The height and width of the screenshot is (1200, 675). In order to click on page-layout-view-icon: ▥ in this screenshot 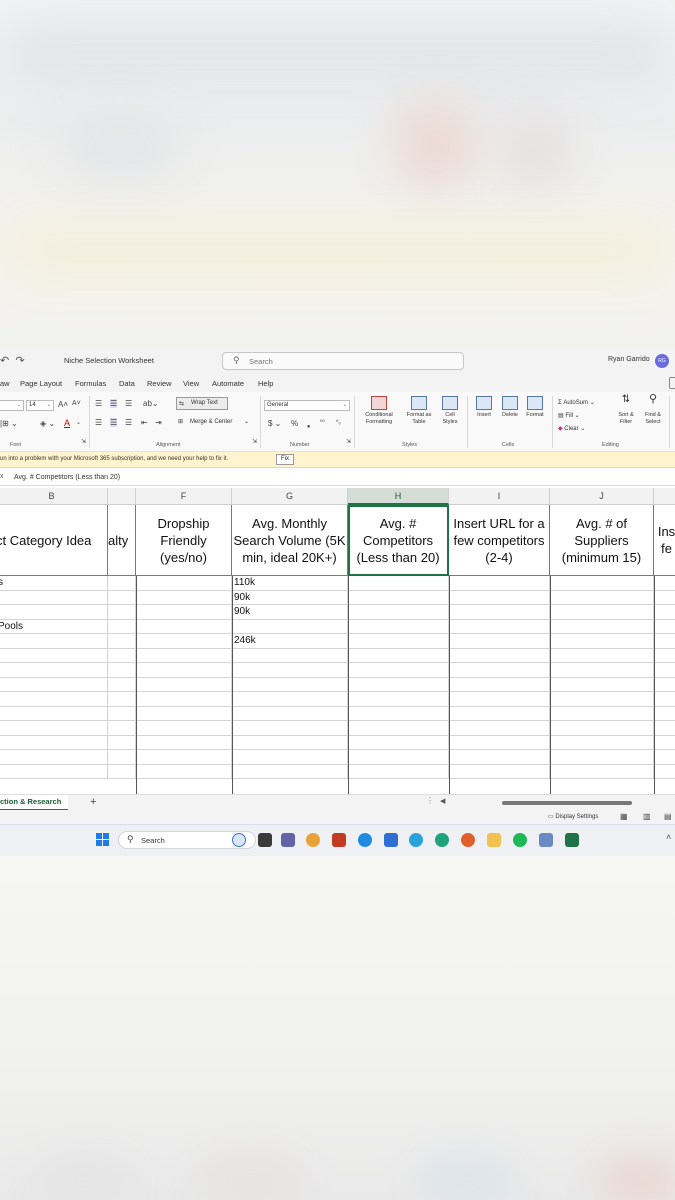, I will do `click(647, 816)`.